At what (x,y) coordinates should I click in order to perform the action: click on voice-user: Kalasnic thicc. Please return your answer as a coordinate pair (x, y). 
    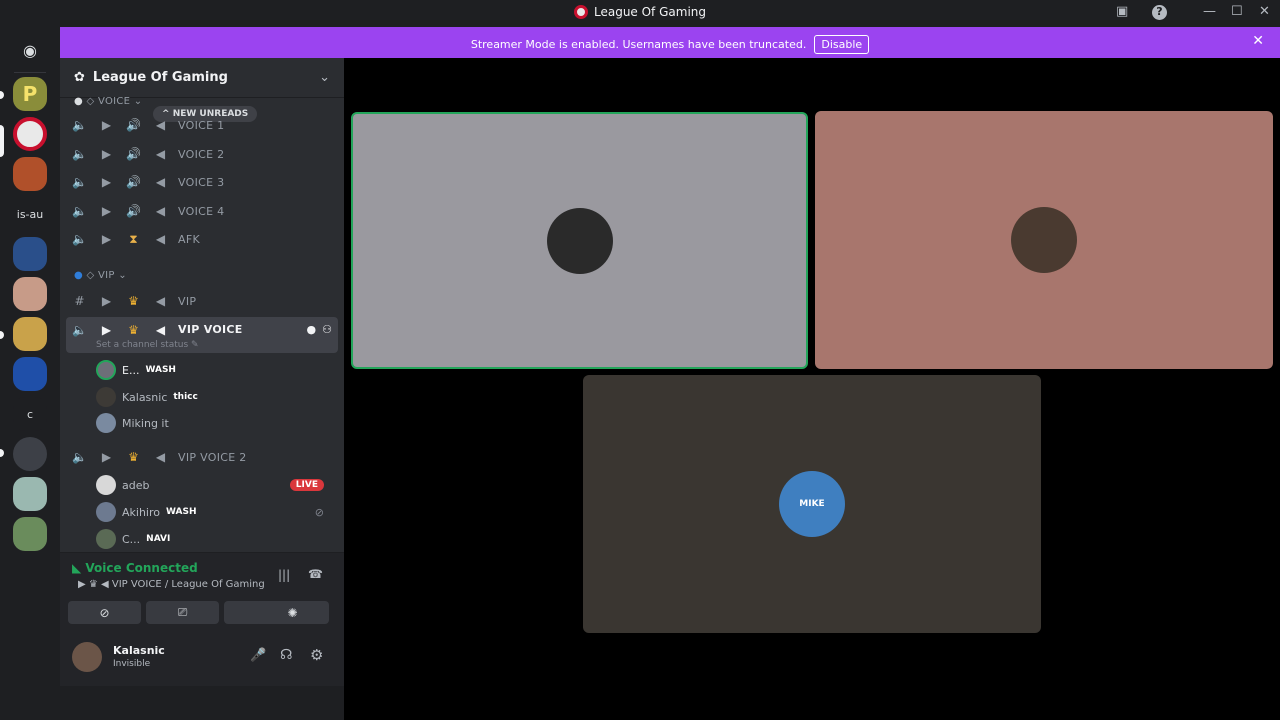
    Looking at the image, I should click on (147, 397).